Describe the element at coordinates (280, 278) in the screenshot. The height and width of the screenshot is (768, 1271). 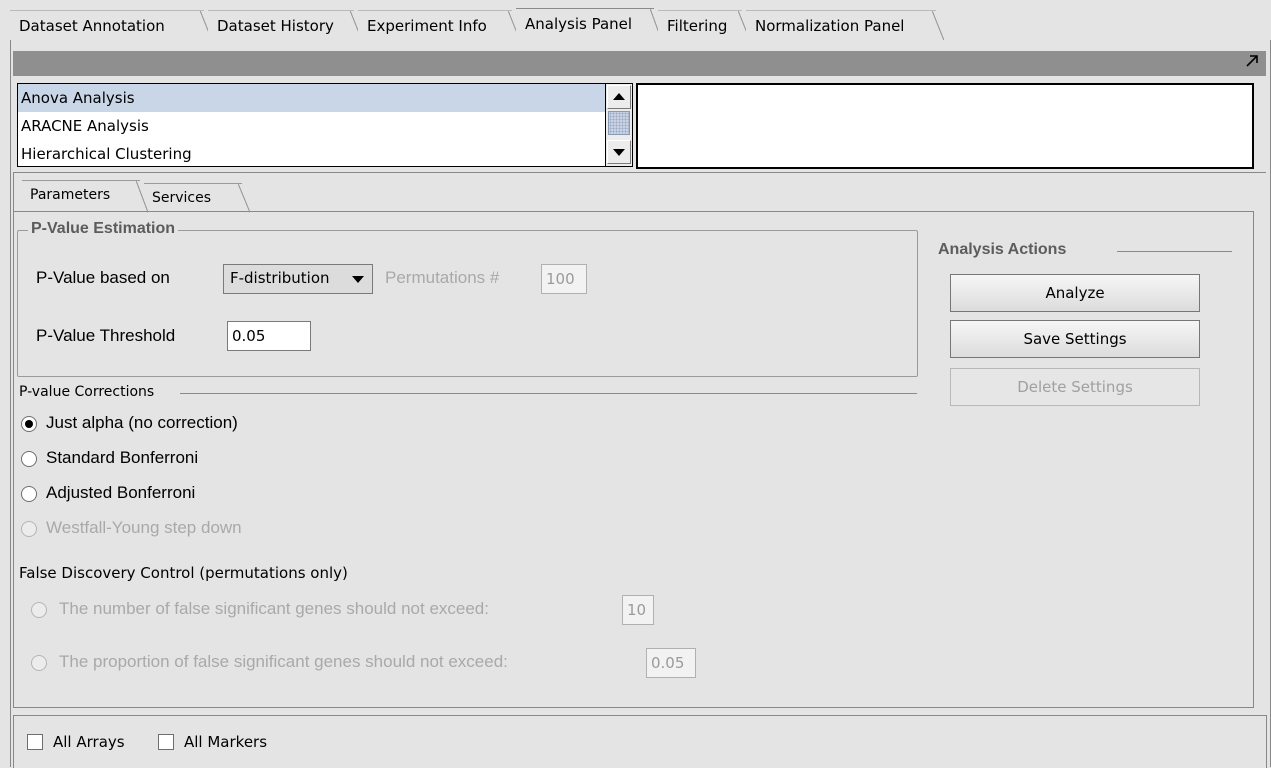
I see `select-value: F-distribution` at that location.